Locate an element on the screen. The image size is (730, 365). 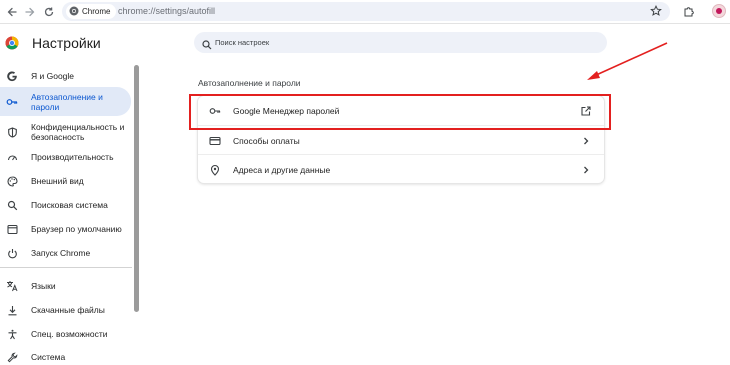
addresses-row: Адреса и другие данные is located at coordinates (401, 168).